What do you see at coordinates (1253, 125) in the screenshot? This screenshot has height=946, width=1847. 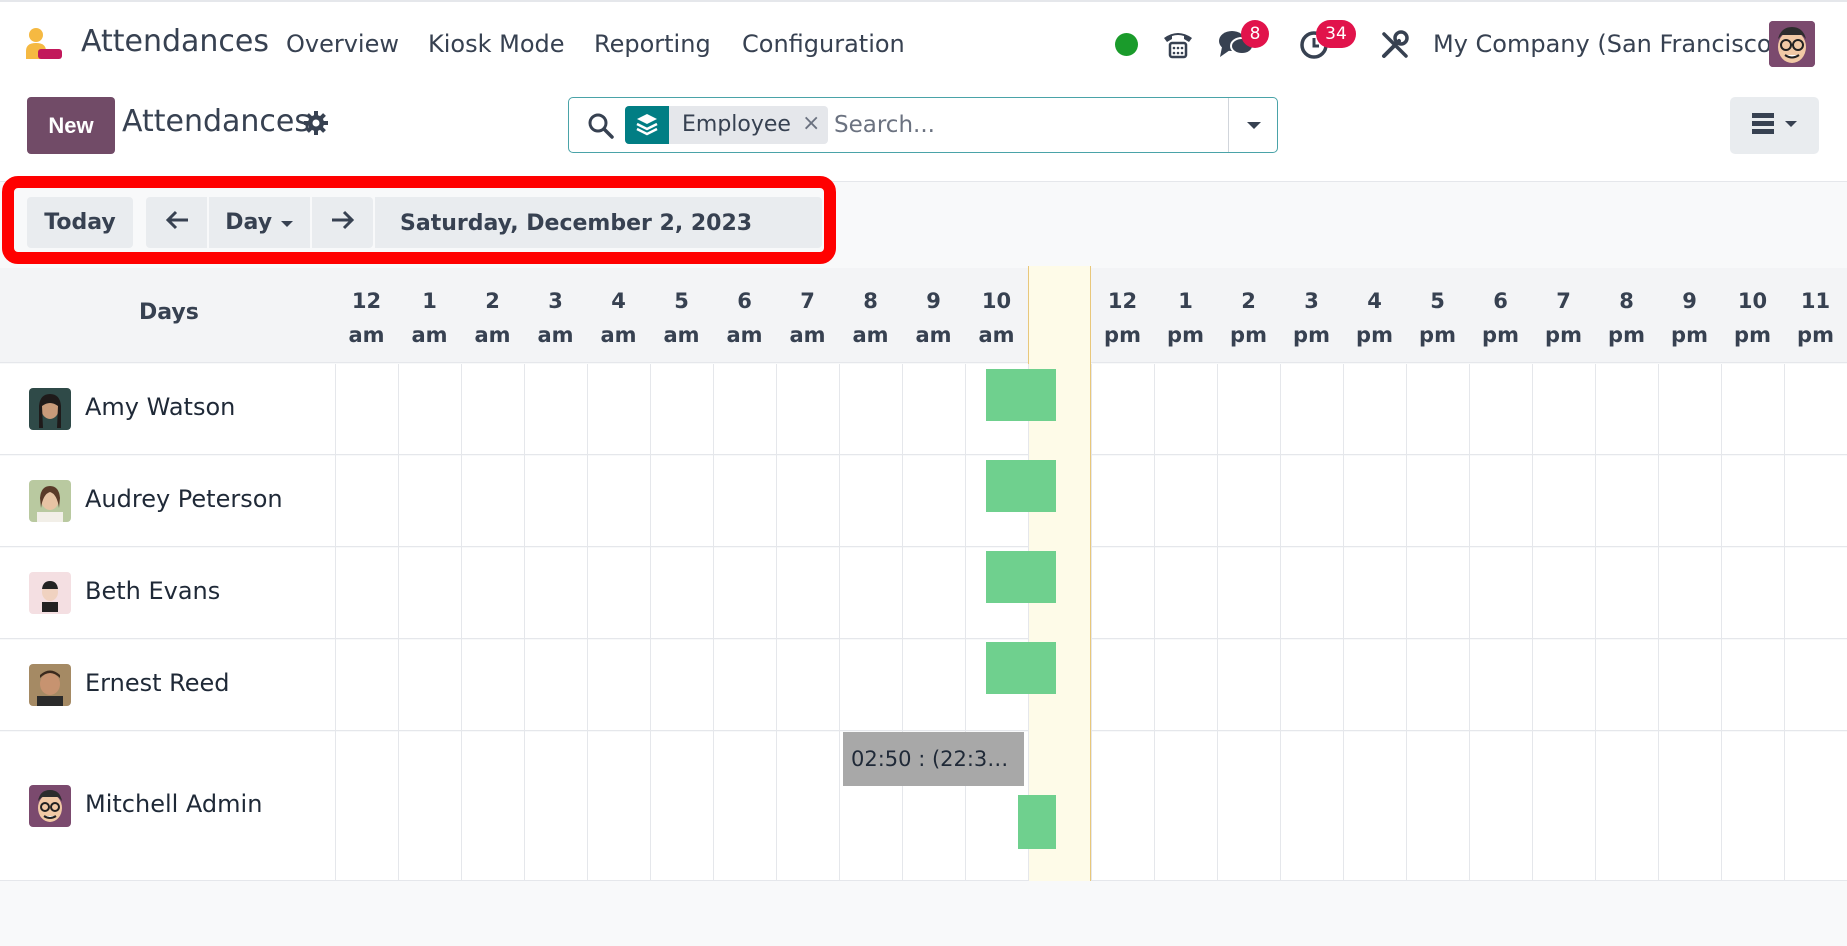 I see `search-options-toggle` at bounding box center [1253, 125].